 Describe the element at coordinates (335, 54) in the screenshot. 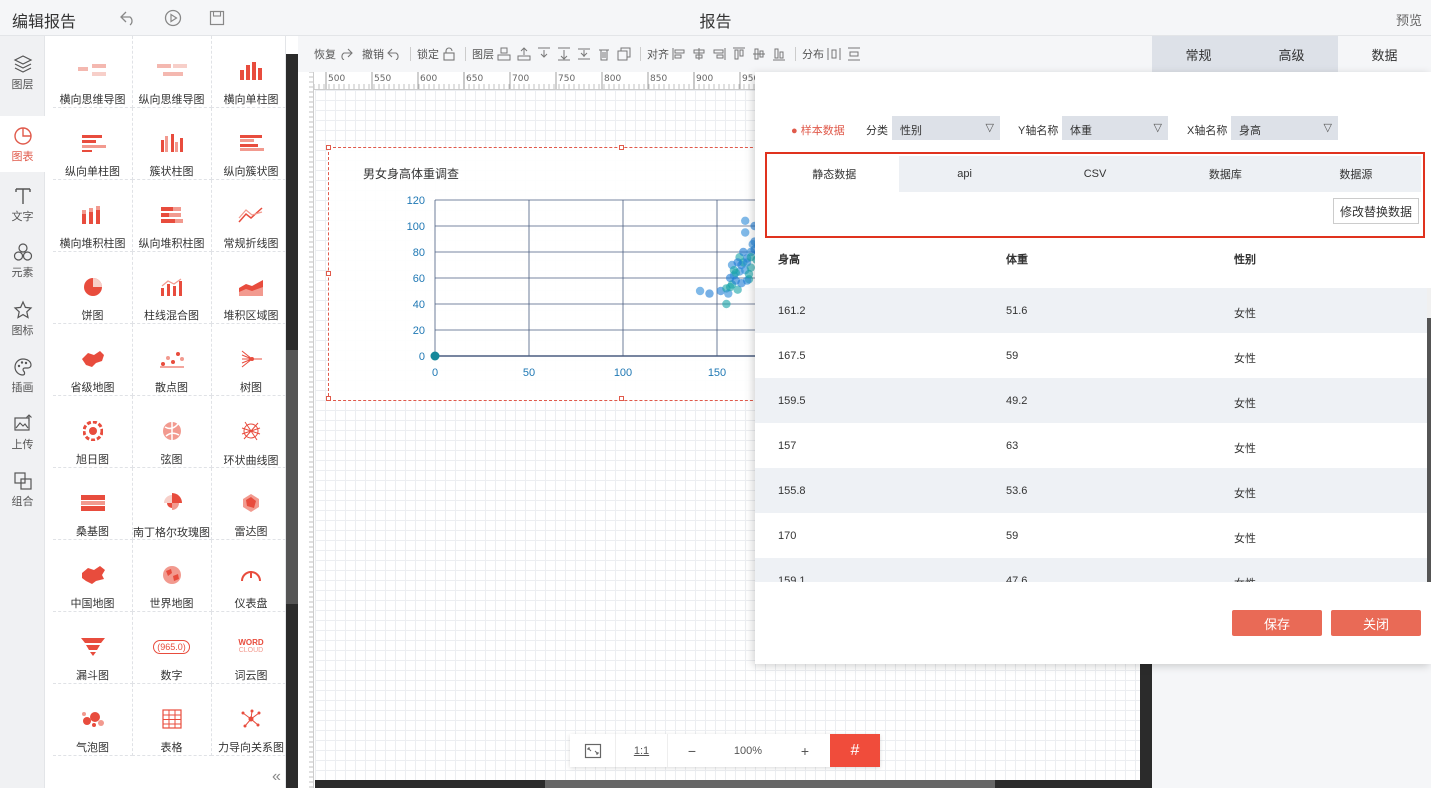

I see `redo-button: 恢复` at that location.